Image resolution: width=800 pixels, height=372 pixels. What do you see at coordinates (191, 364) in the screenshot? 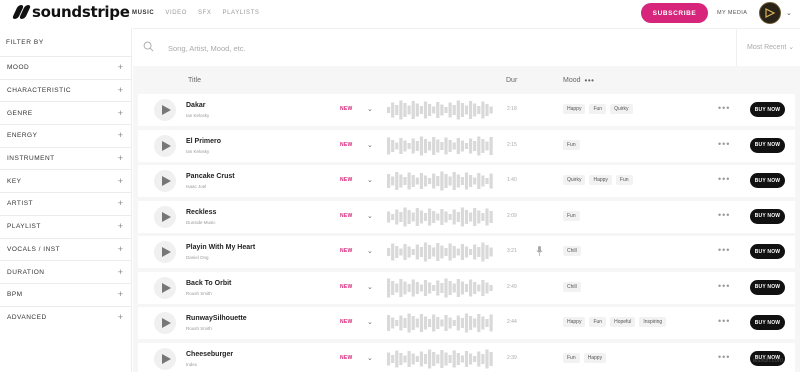
I see `track-artist: Index` at bounding box center [191, 364].